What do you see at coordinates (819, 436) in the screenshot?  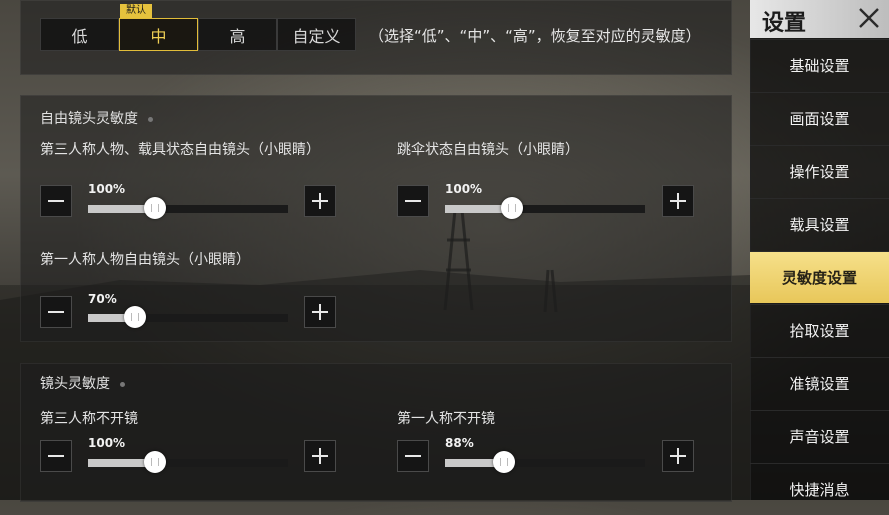 I see `sidebar-item-sound: 声音设置` at bounding box center [819, 436].